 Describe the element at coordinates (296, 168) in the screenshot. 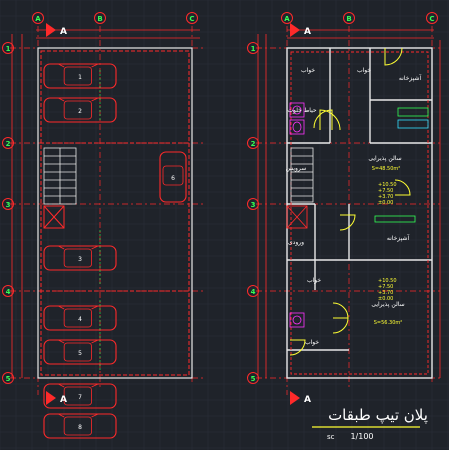

I see `room-label: سرویس` at that location.